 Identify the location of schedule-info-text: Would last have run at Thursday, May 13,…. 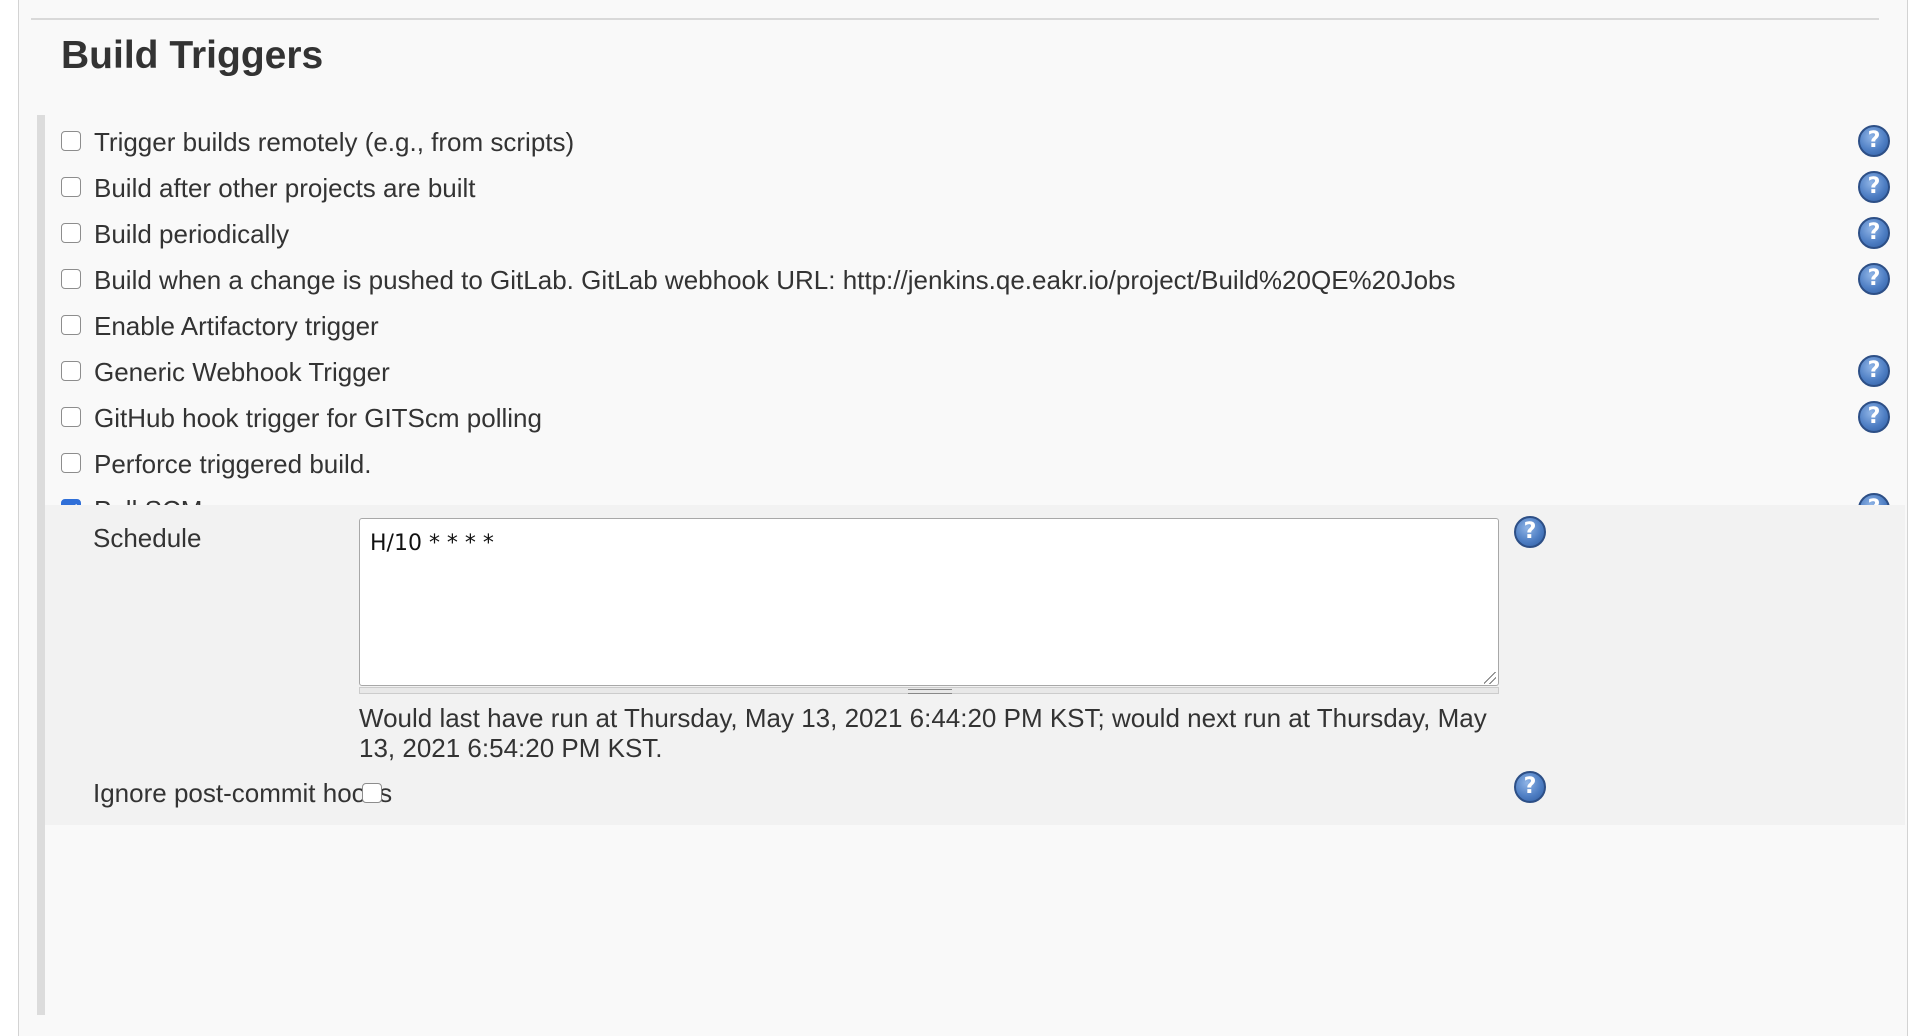
(923, 733).